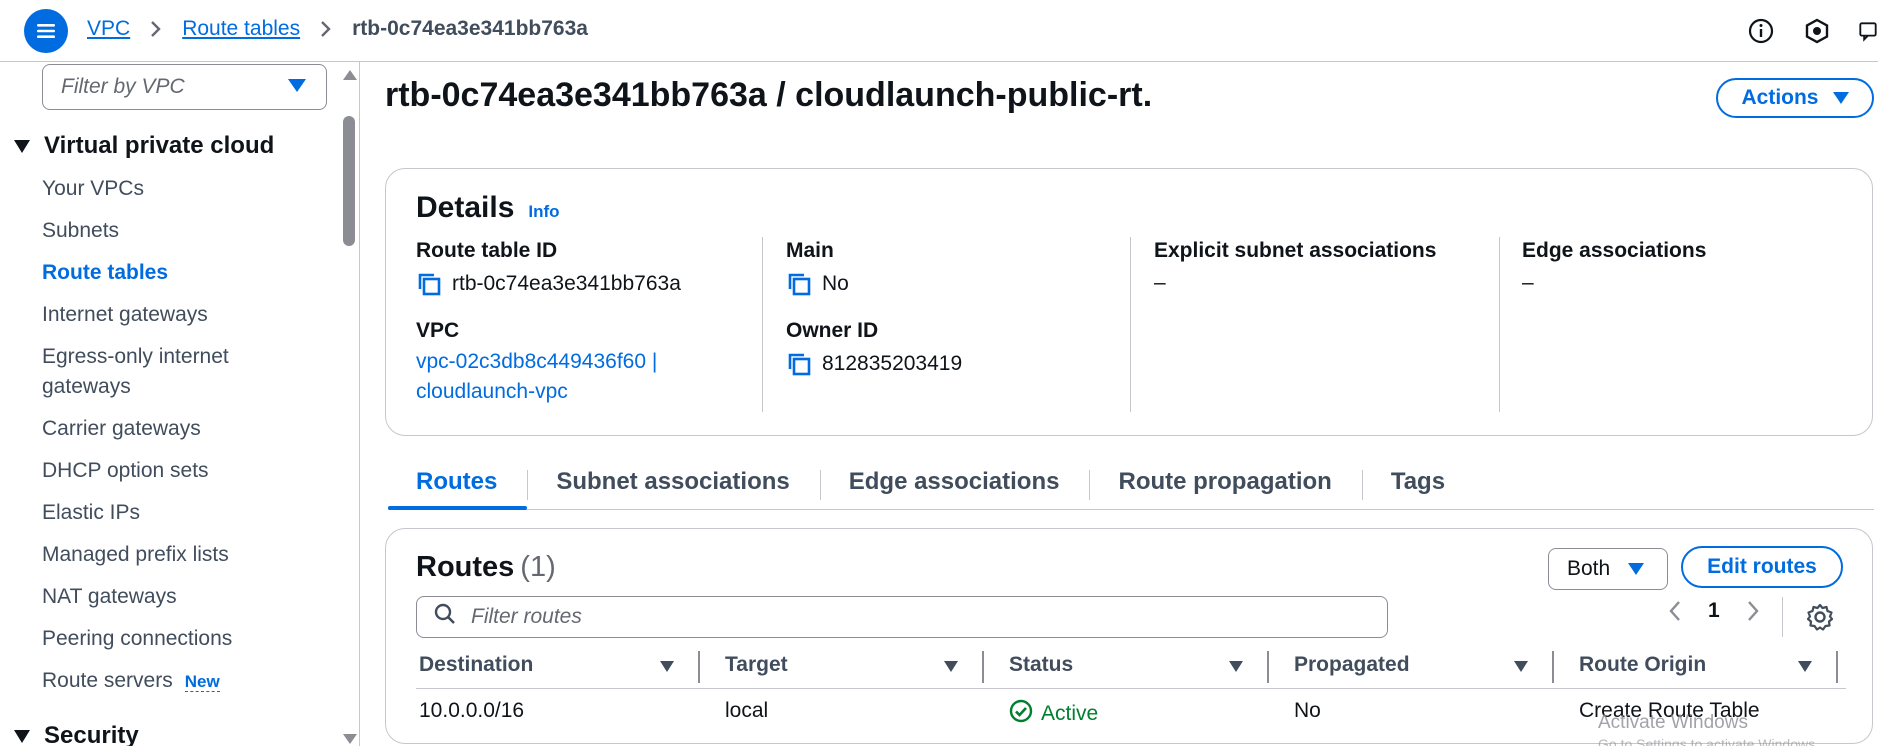 This screenshot has height=746, width=1878. I want to click on sidebar-item-label: Route servers, so click(107, 680).